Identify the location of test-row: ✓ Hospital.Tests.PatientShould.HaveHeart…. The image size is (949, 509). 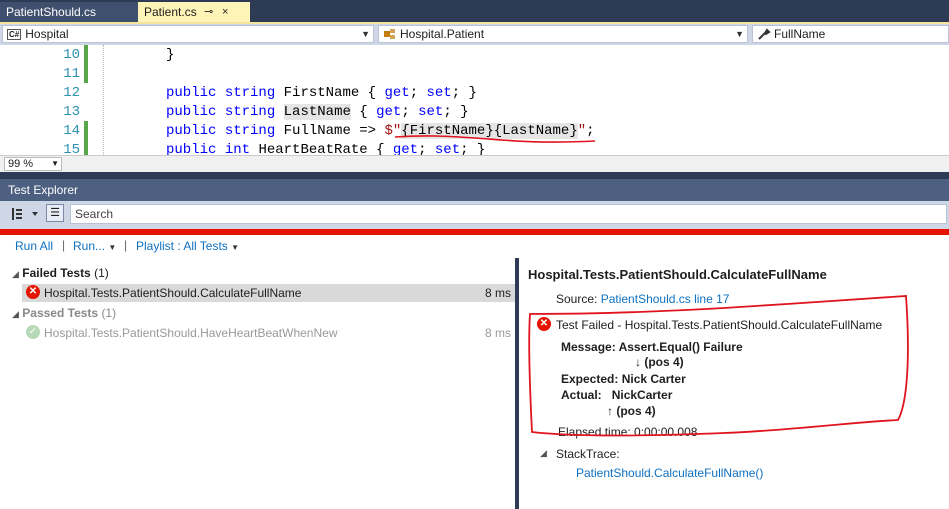
(268, 333).